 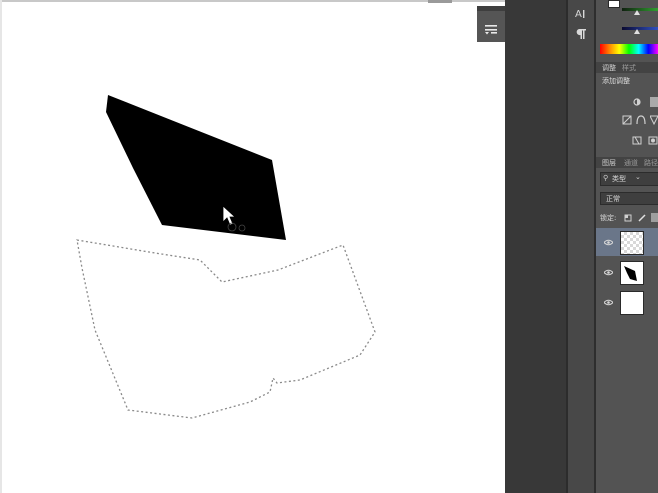 What do you see at coordinates (654, 217) in the screenshot?
I see `lock-position-icon` at bounding box center [654, 217].